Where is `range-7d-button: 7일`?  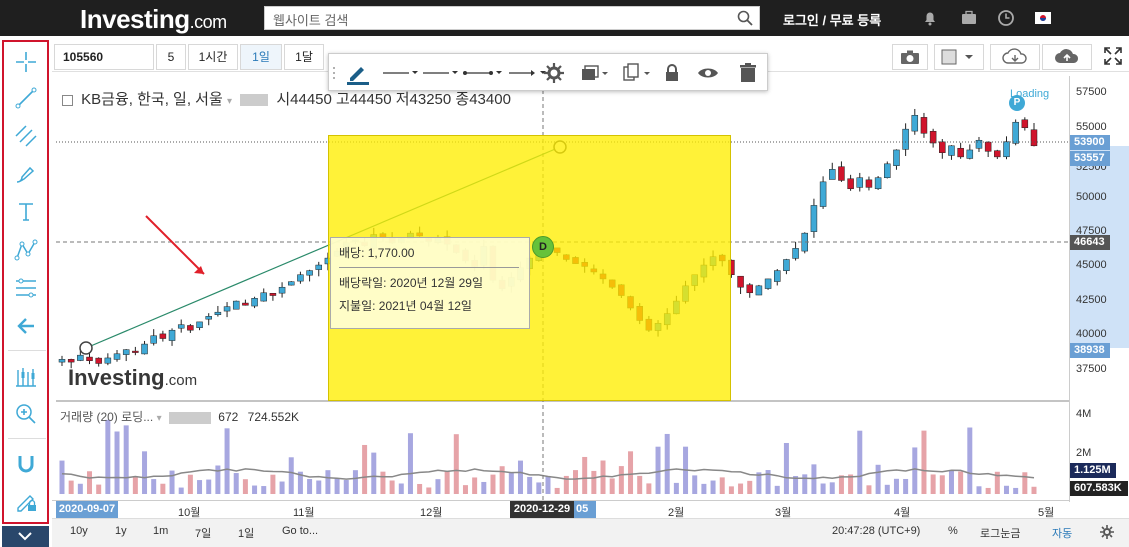
range-7d-button: 7일 is located at coordinates (203, 533).